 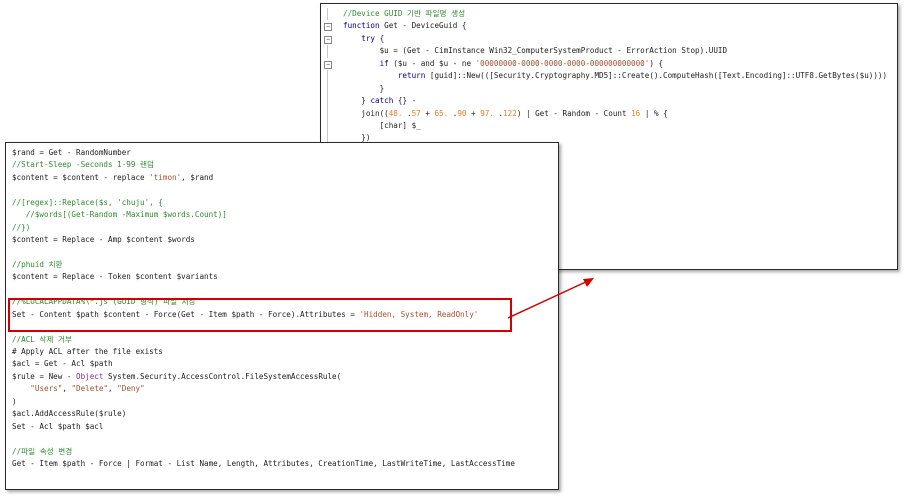 I want to click on arrow-line, so click(x=549, y=299).